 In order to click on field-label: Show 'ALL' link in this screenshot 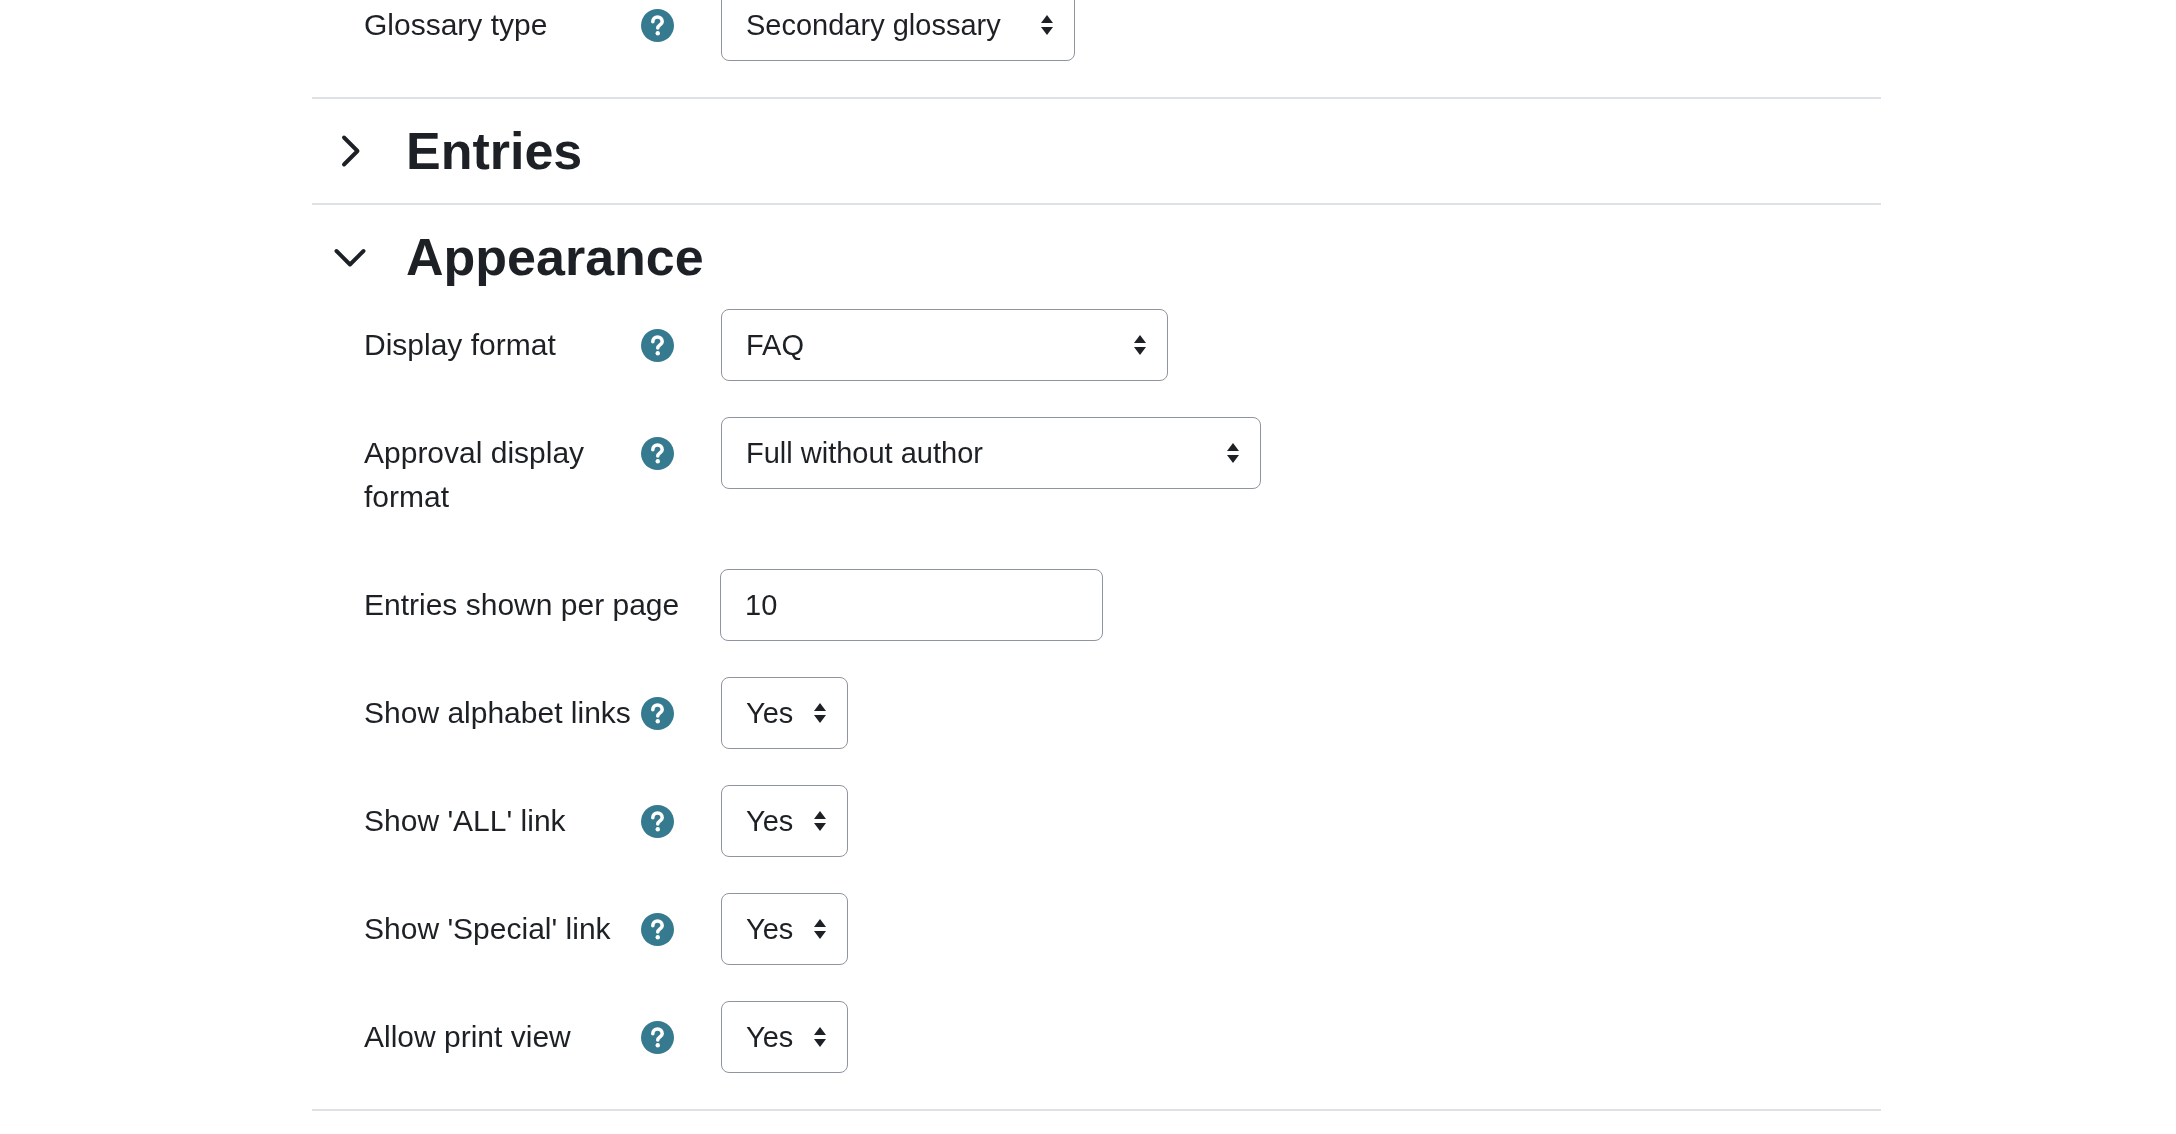, I will do `click(465, 821)`.